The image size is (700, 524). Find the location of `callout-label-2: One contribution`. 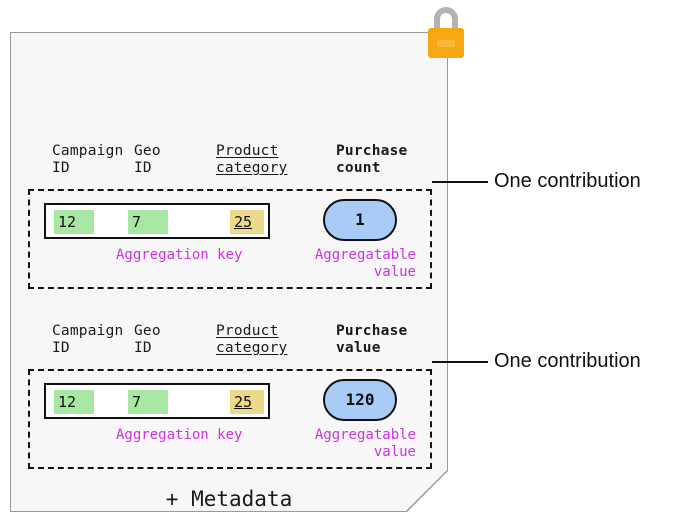

callout-label-2: One contribution is located at coordinates (567, 361).